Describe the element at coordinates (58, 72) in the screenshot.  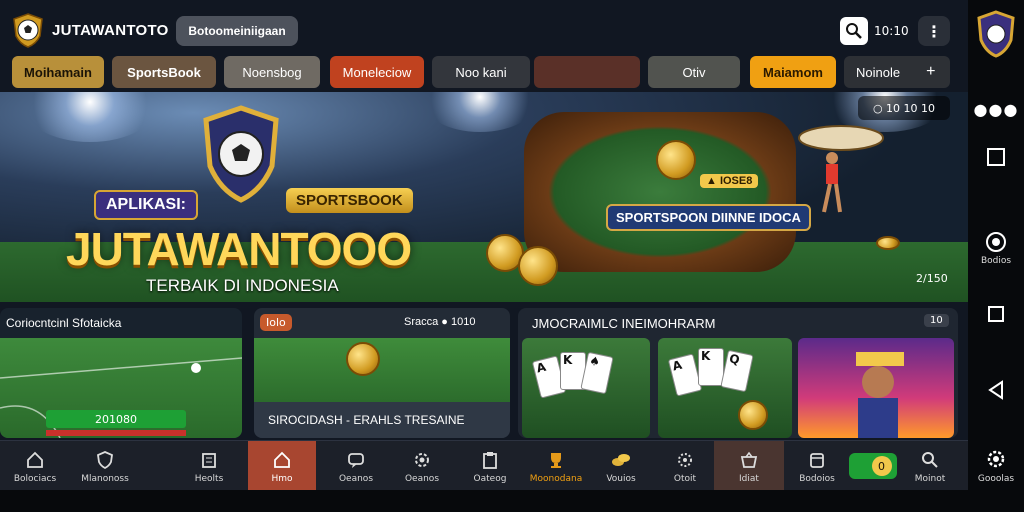
I see `chip-moihamain: Moihamain` at that location.